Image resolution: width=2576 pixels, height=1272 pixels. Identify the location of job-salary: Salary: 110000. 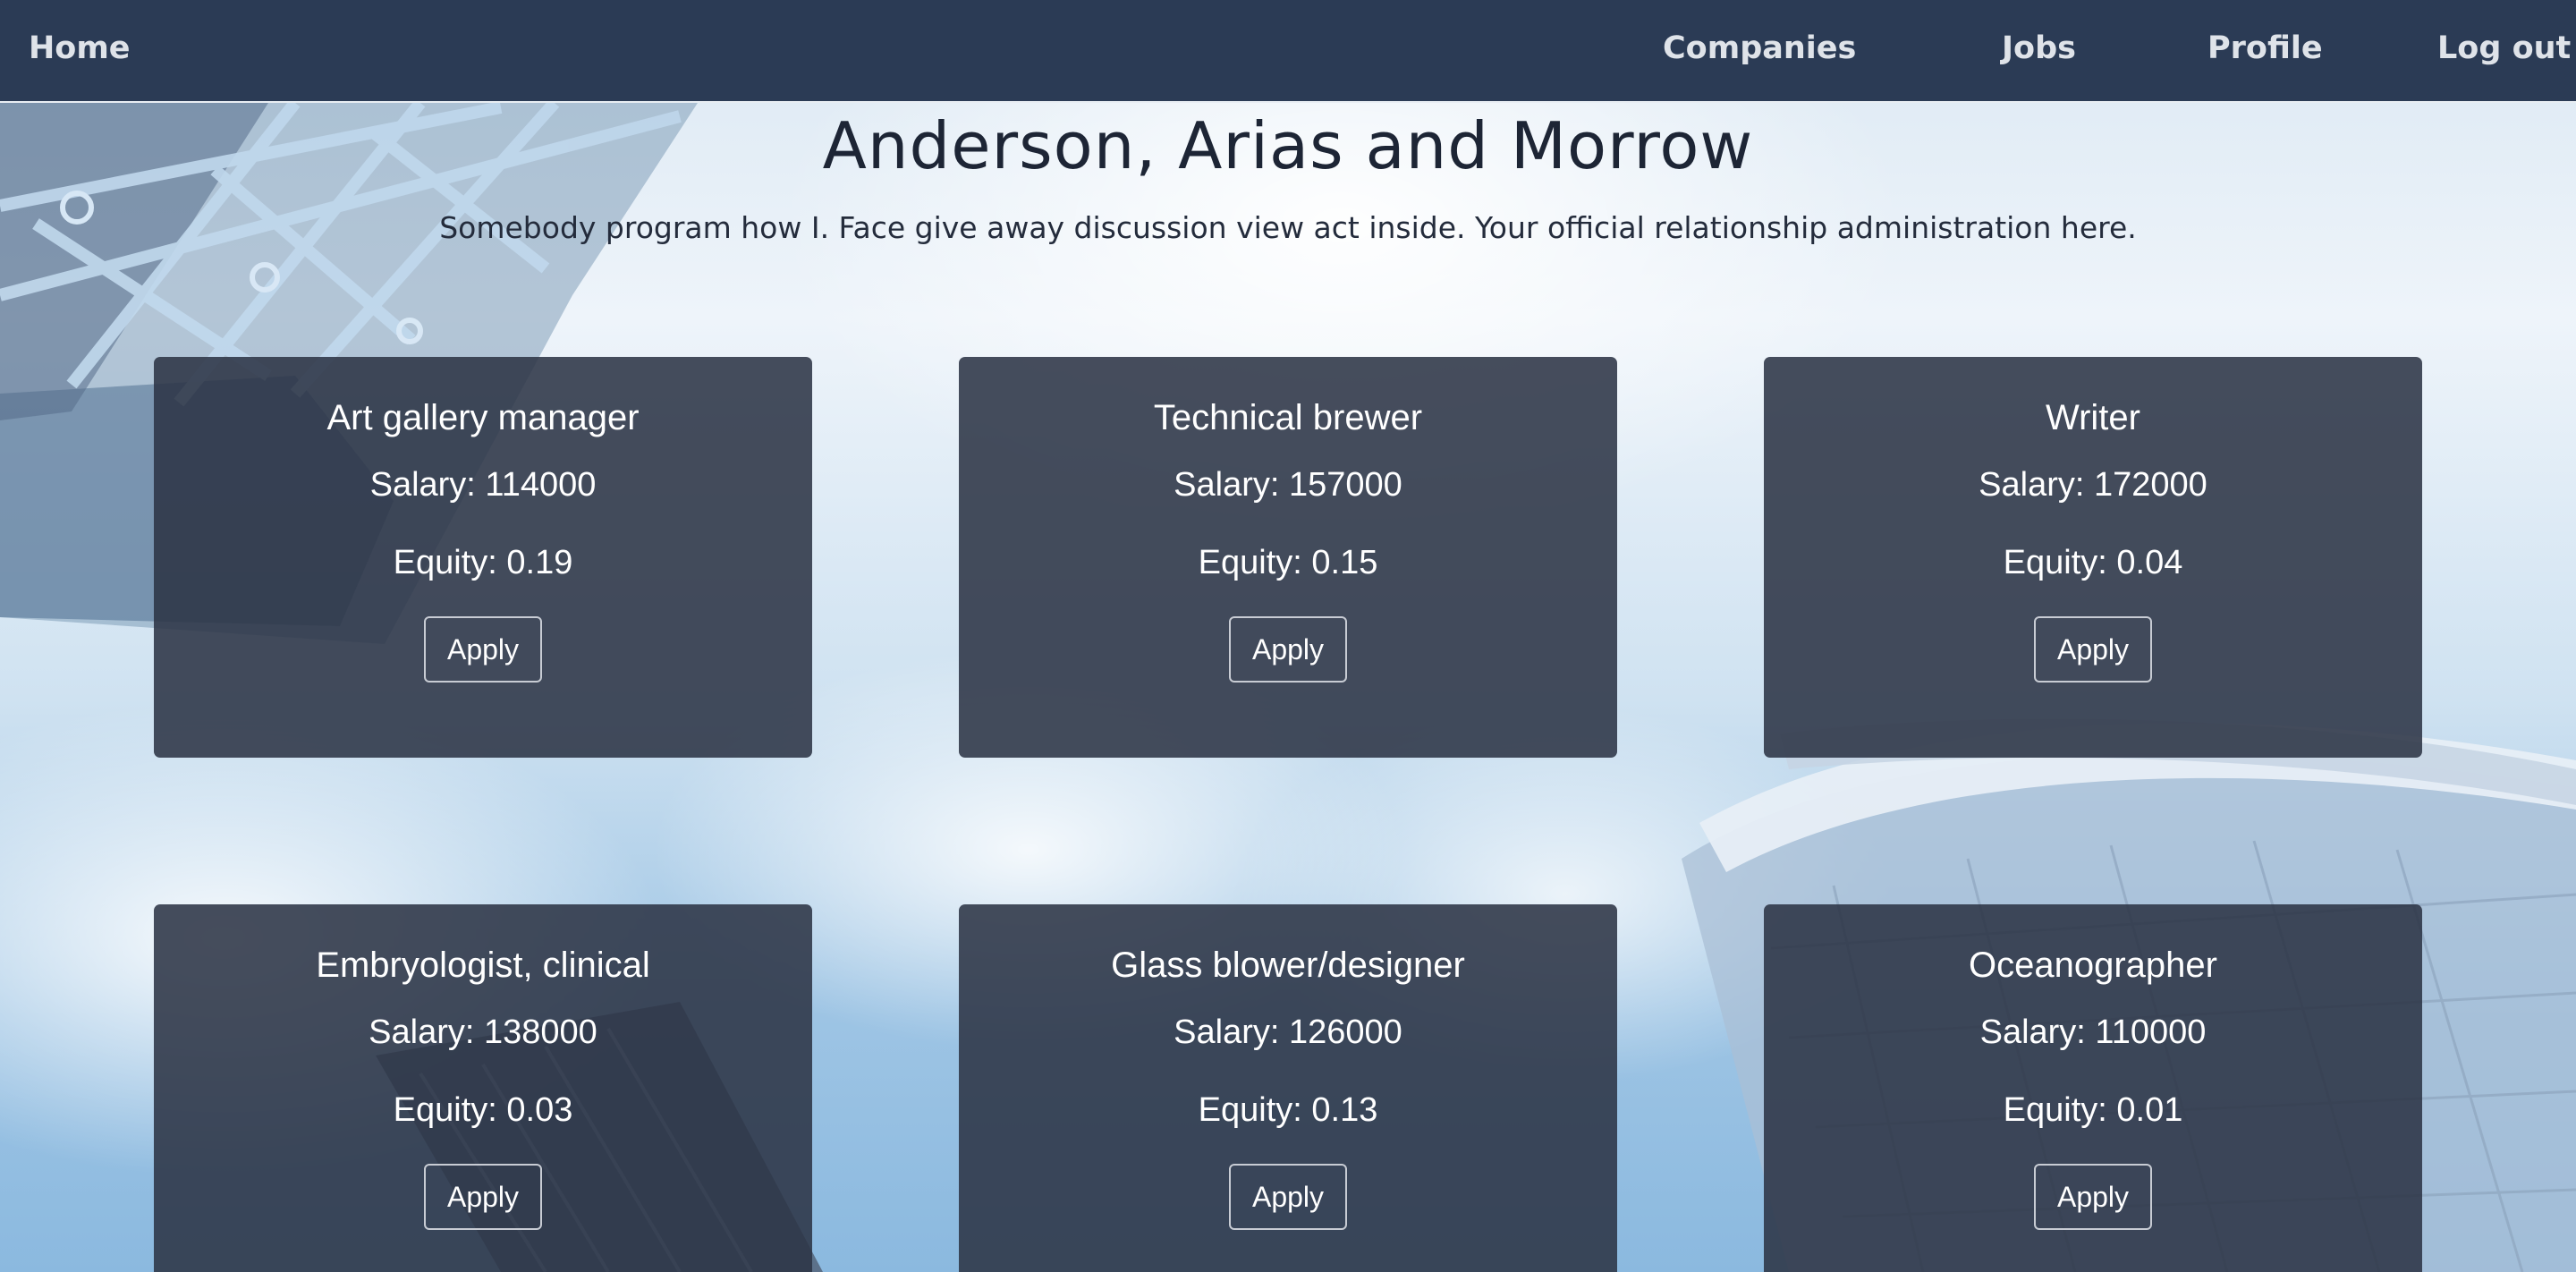
(2093, 1032).